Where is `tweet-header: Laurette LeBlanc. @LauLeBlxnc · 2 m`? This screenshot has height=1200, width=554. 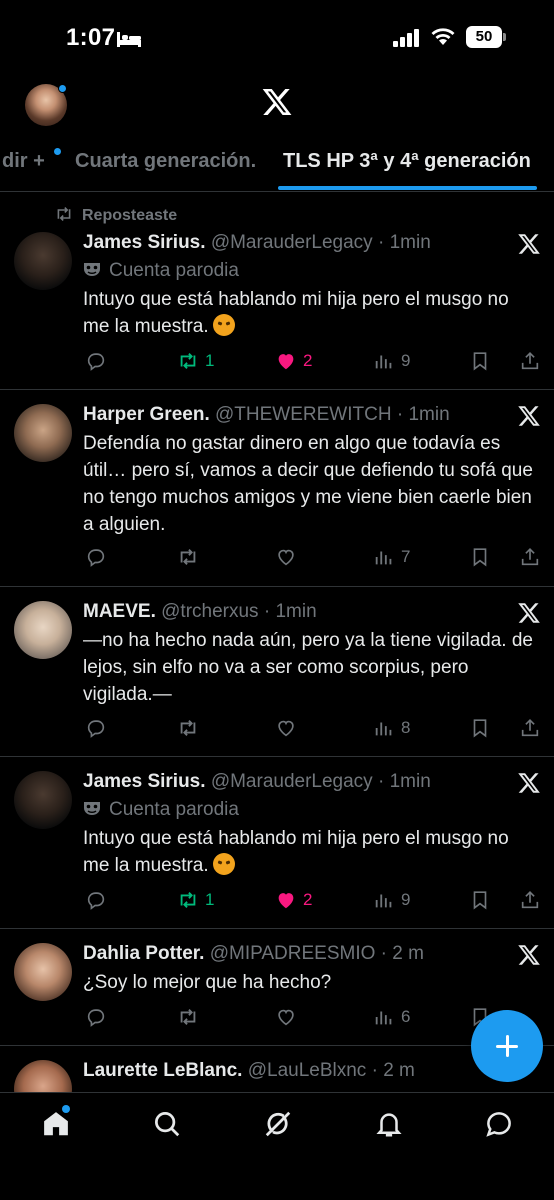 tweet-header: Laurette LeBlanc. @LauLeBlxnc · 2 m is located at coordinates (249, 1071).